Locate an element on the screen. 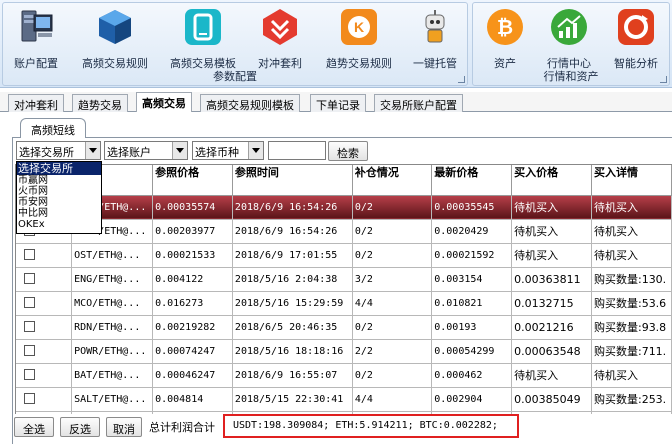 The width and height of the screenshot is (672, 444). trend-trade-rules-button: K 趋势交易规则 is located at coordinates (359, 39).